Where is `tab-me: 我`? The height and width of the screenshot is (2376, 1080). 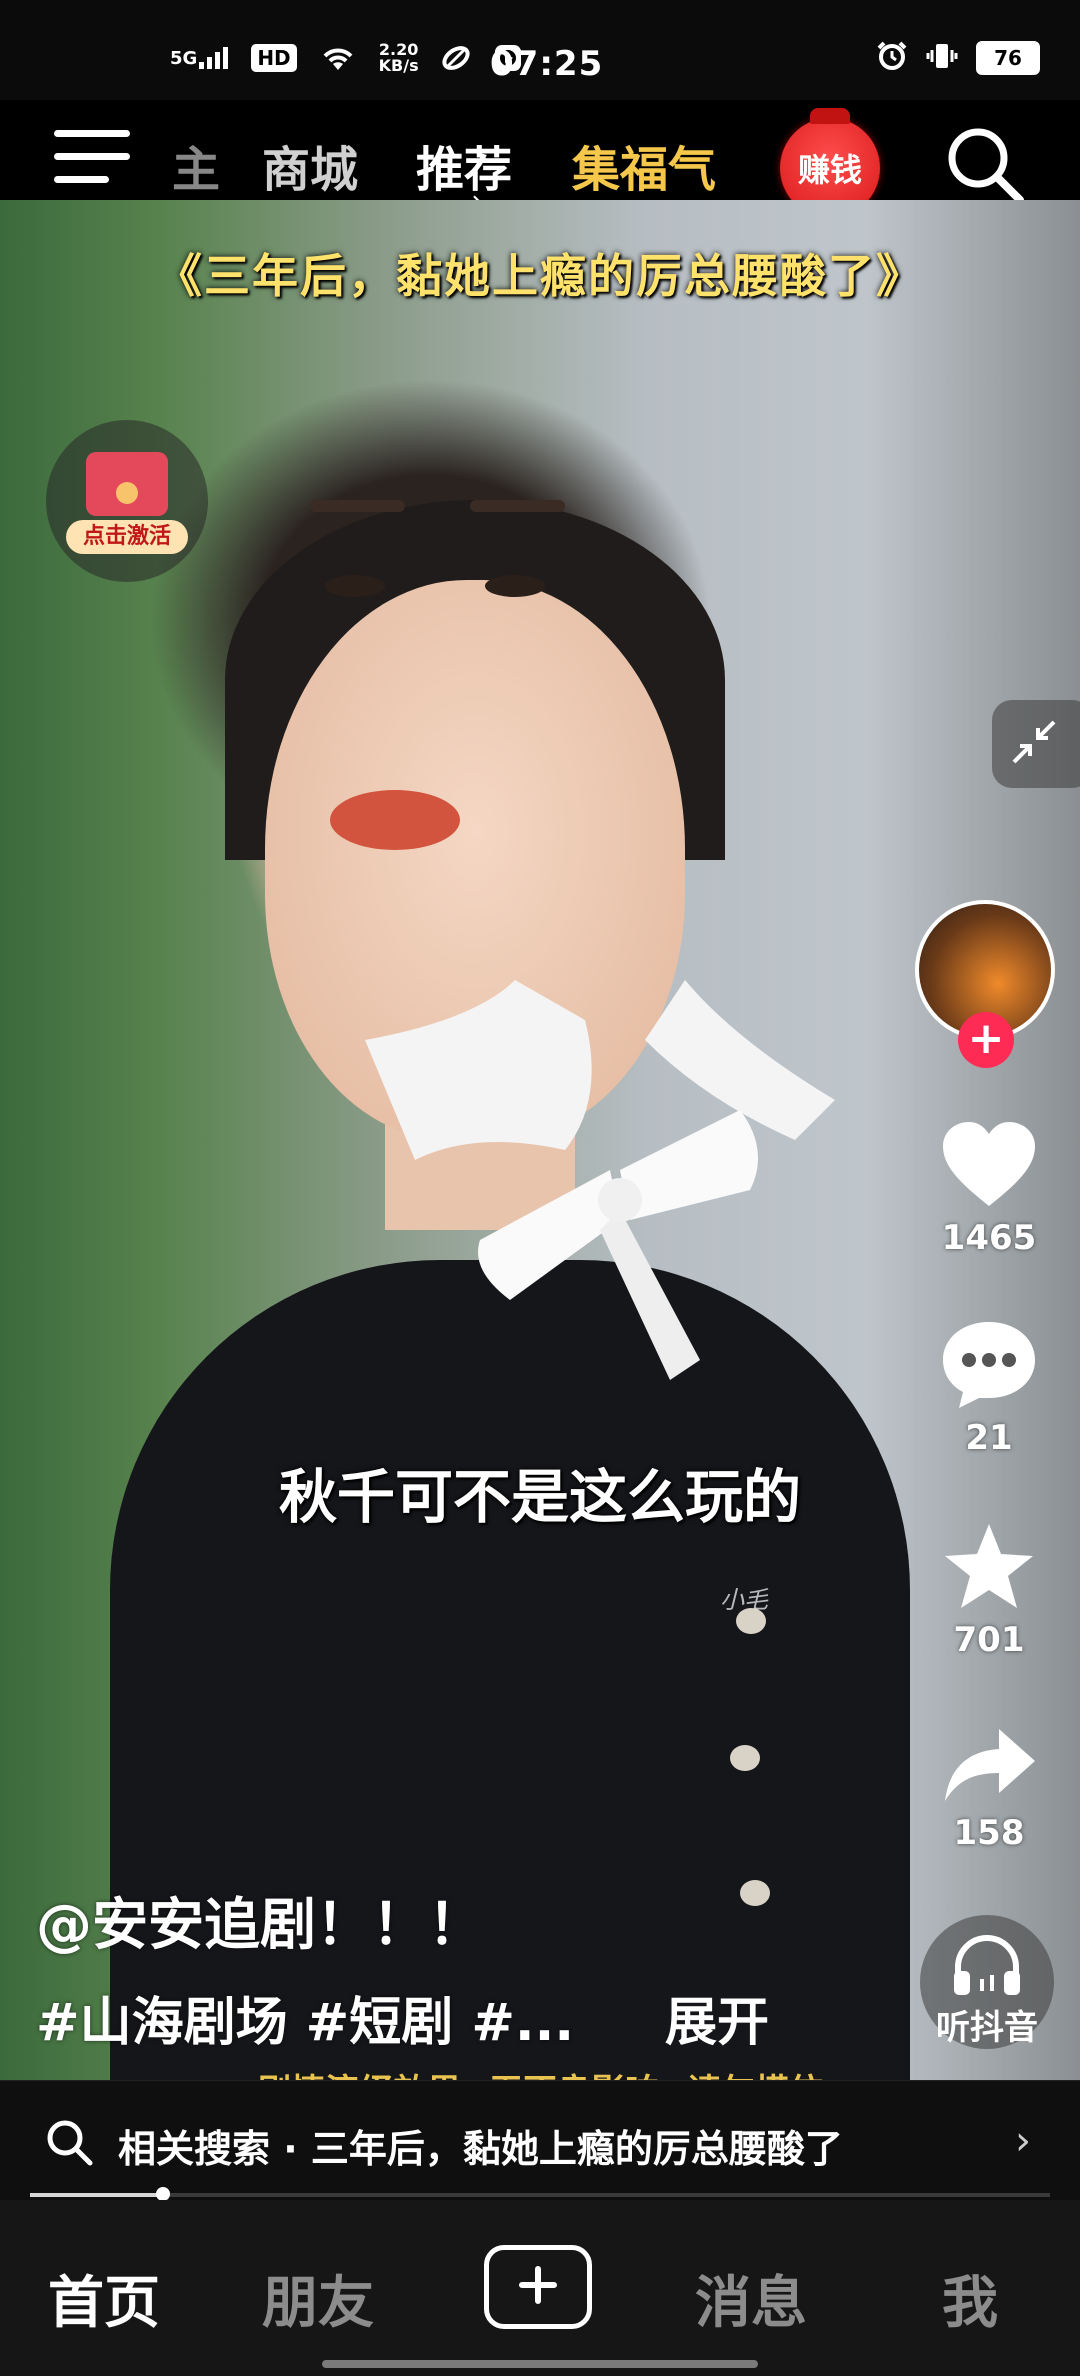 tab-me: 我 is located at coordinates (970, 2298).